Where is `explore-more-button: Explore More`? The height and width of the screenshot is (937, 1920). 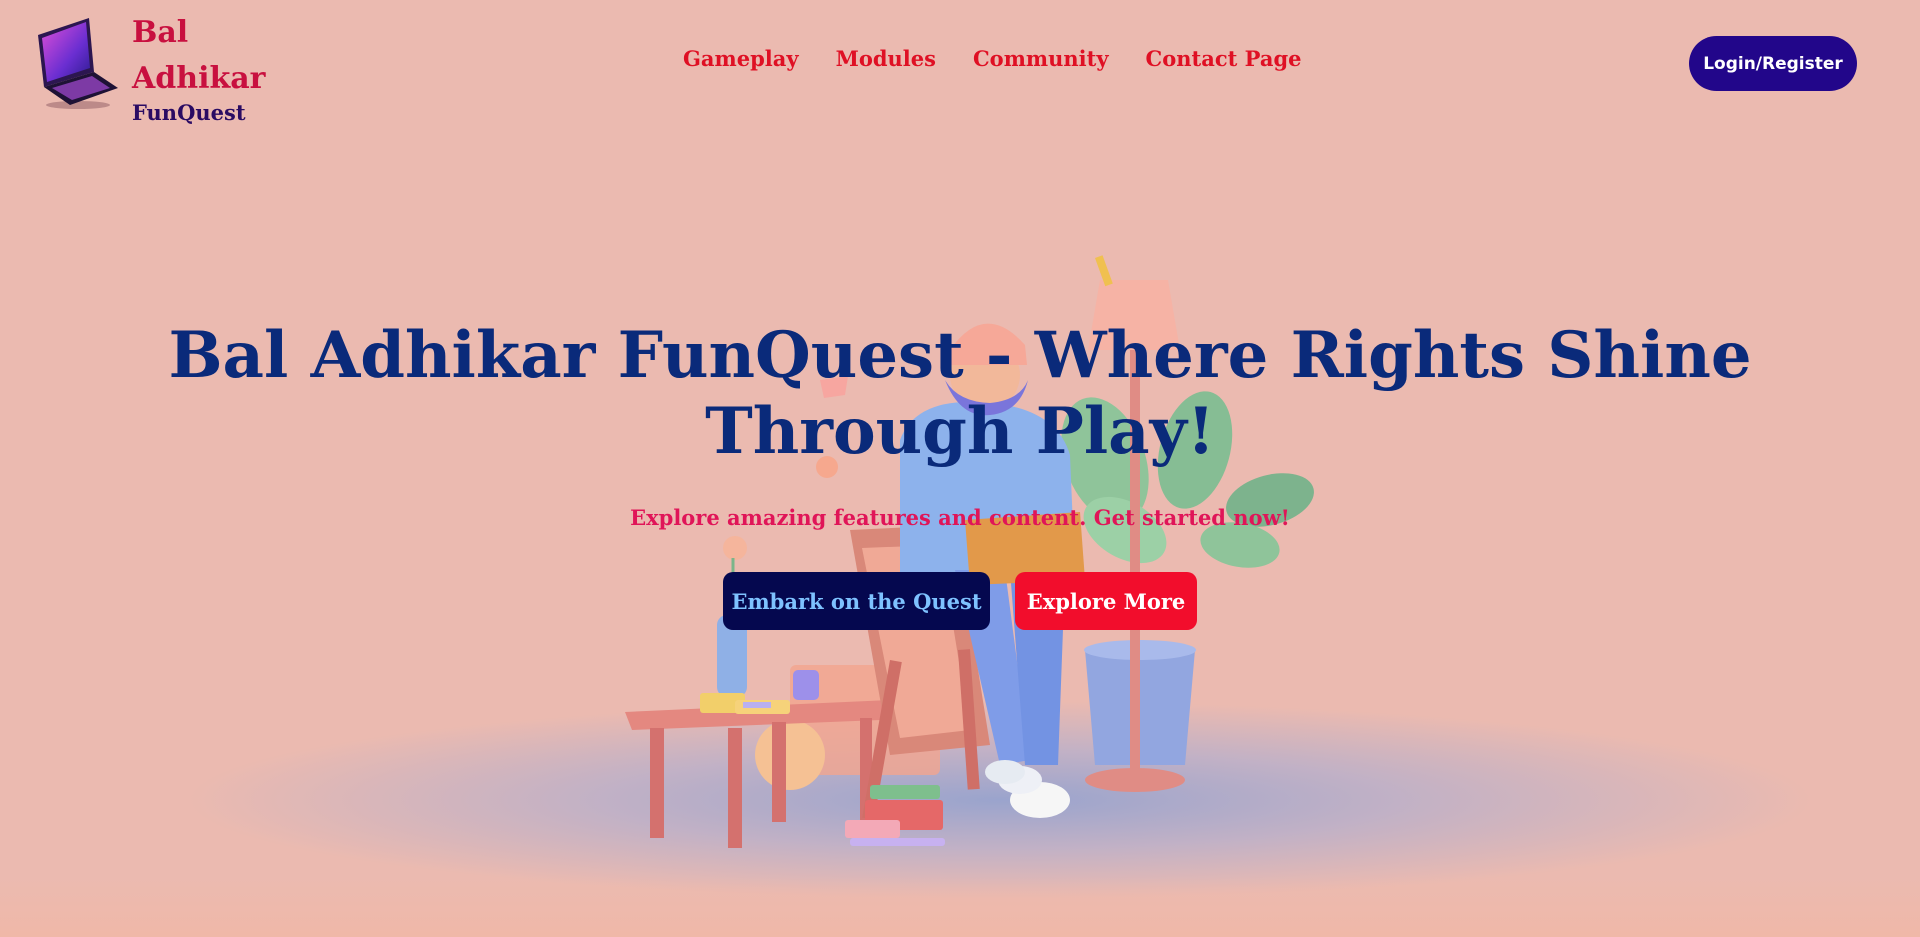
explore-more-button: Explore More is located at coordinates (1106, 601).